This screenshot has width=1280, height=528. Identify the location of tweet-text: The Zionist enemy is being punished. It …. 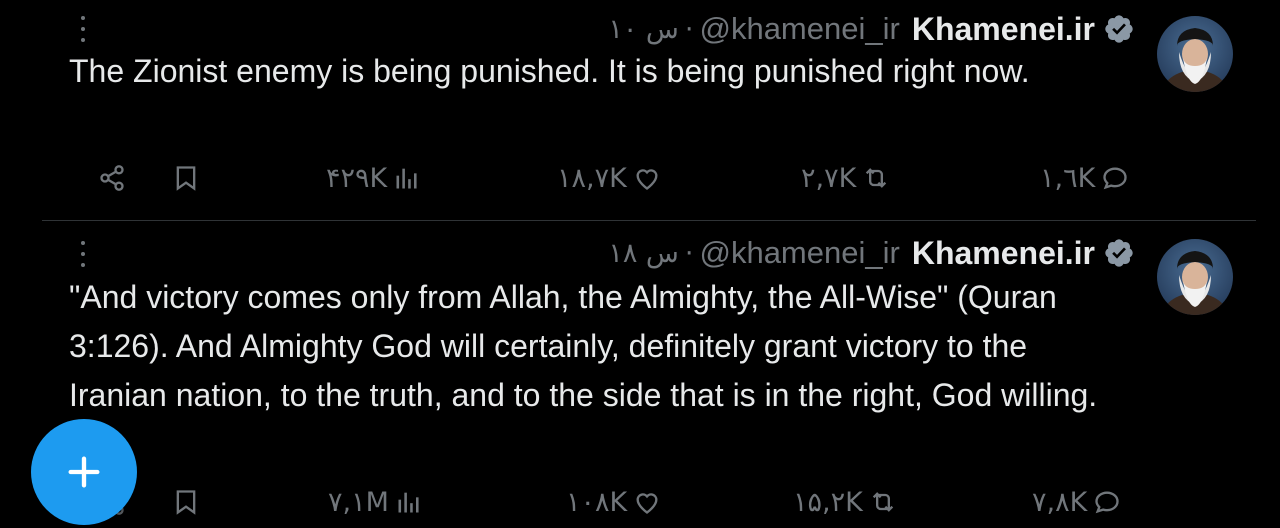
(549, 71).